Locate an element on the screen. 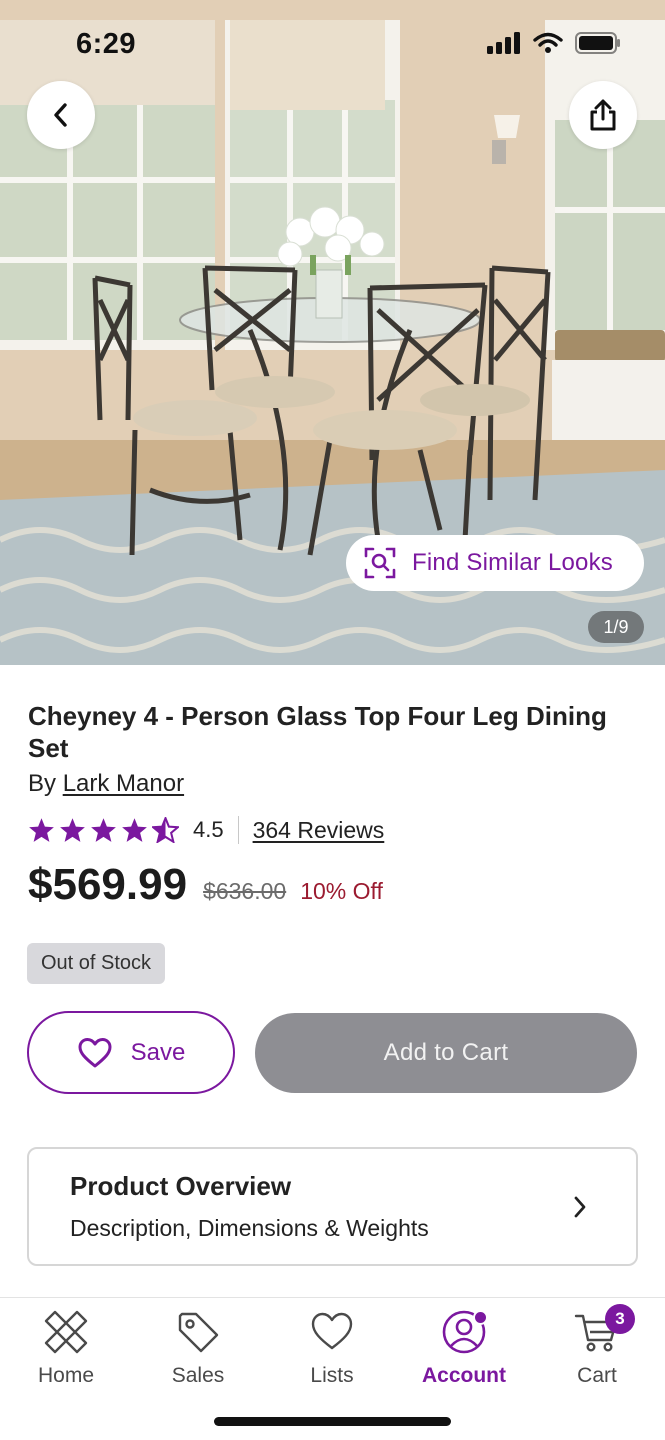 The image size is (665, 1440). wifi-icon is located at coordinates (548, 42).